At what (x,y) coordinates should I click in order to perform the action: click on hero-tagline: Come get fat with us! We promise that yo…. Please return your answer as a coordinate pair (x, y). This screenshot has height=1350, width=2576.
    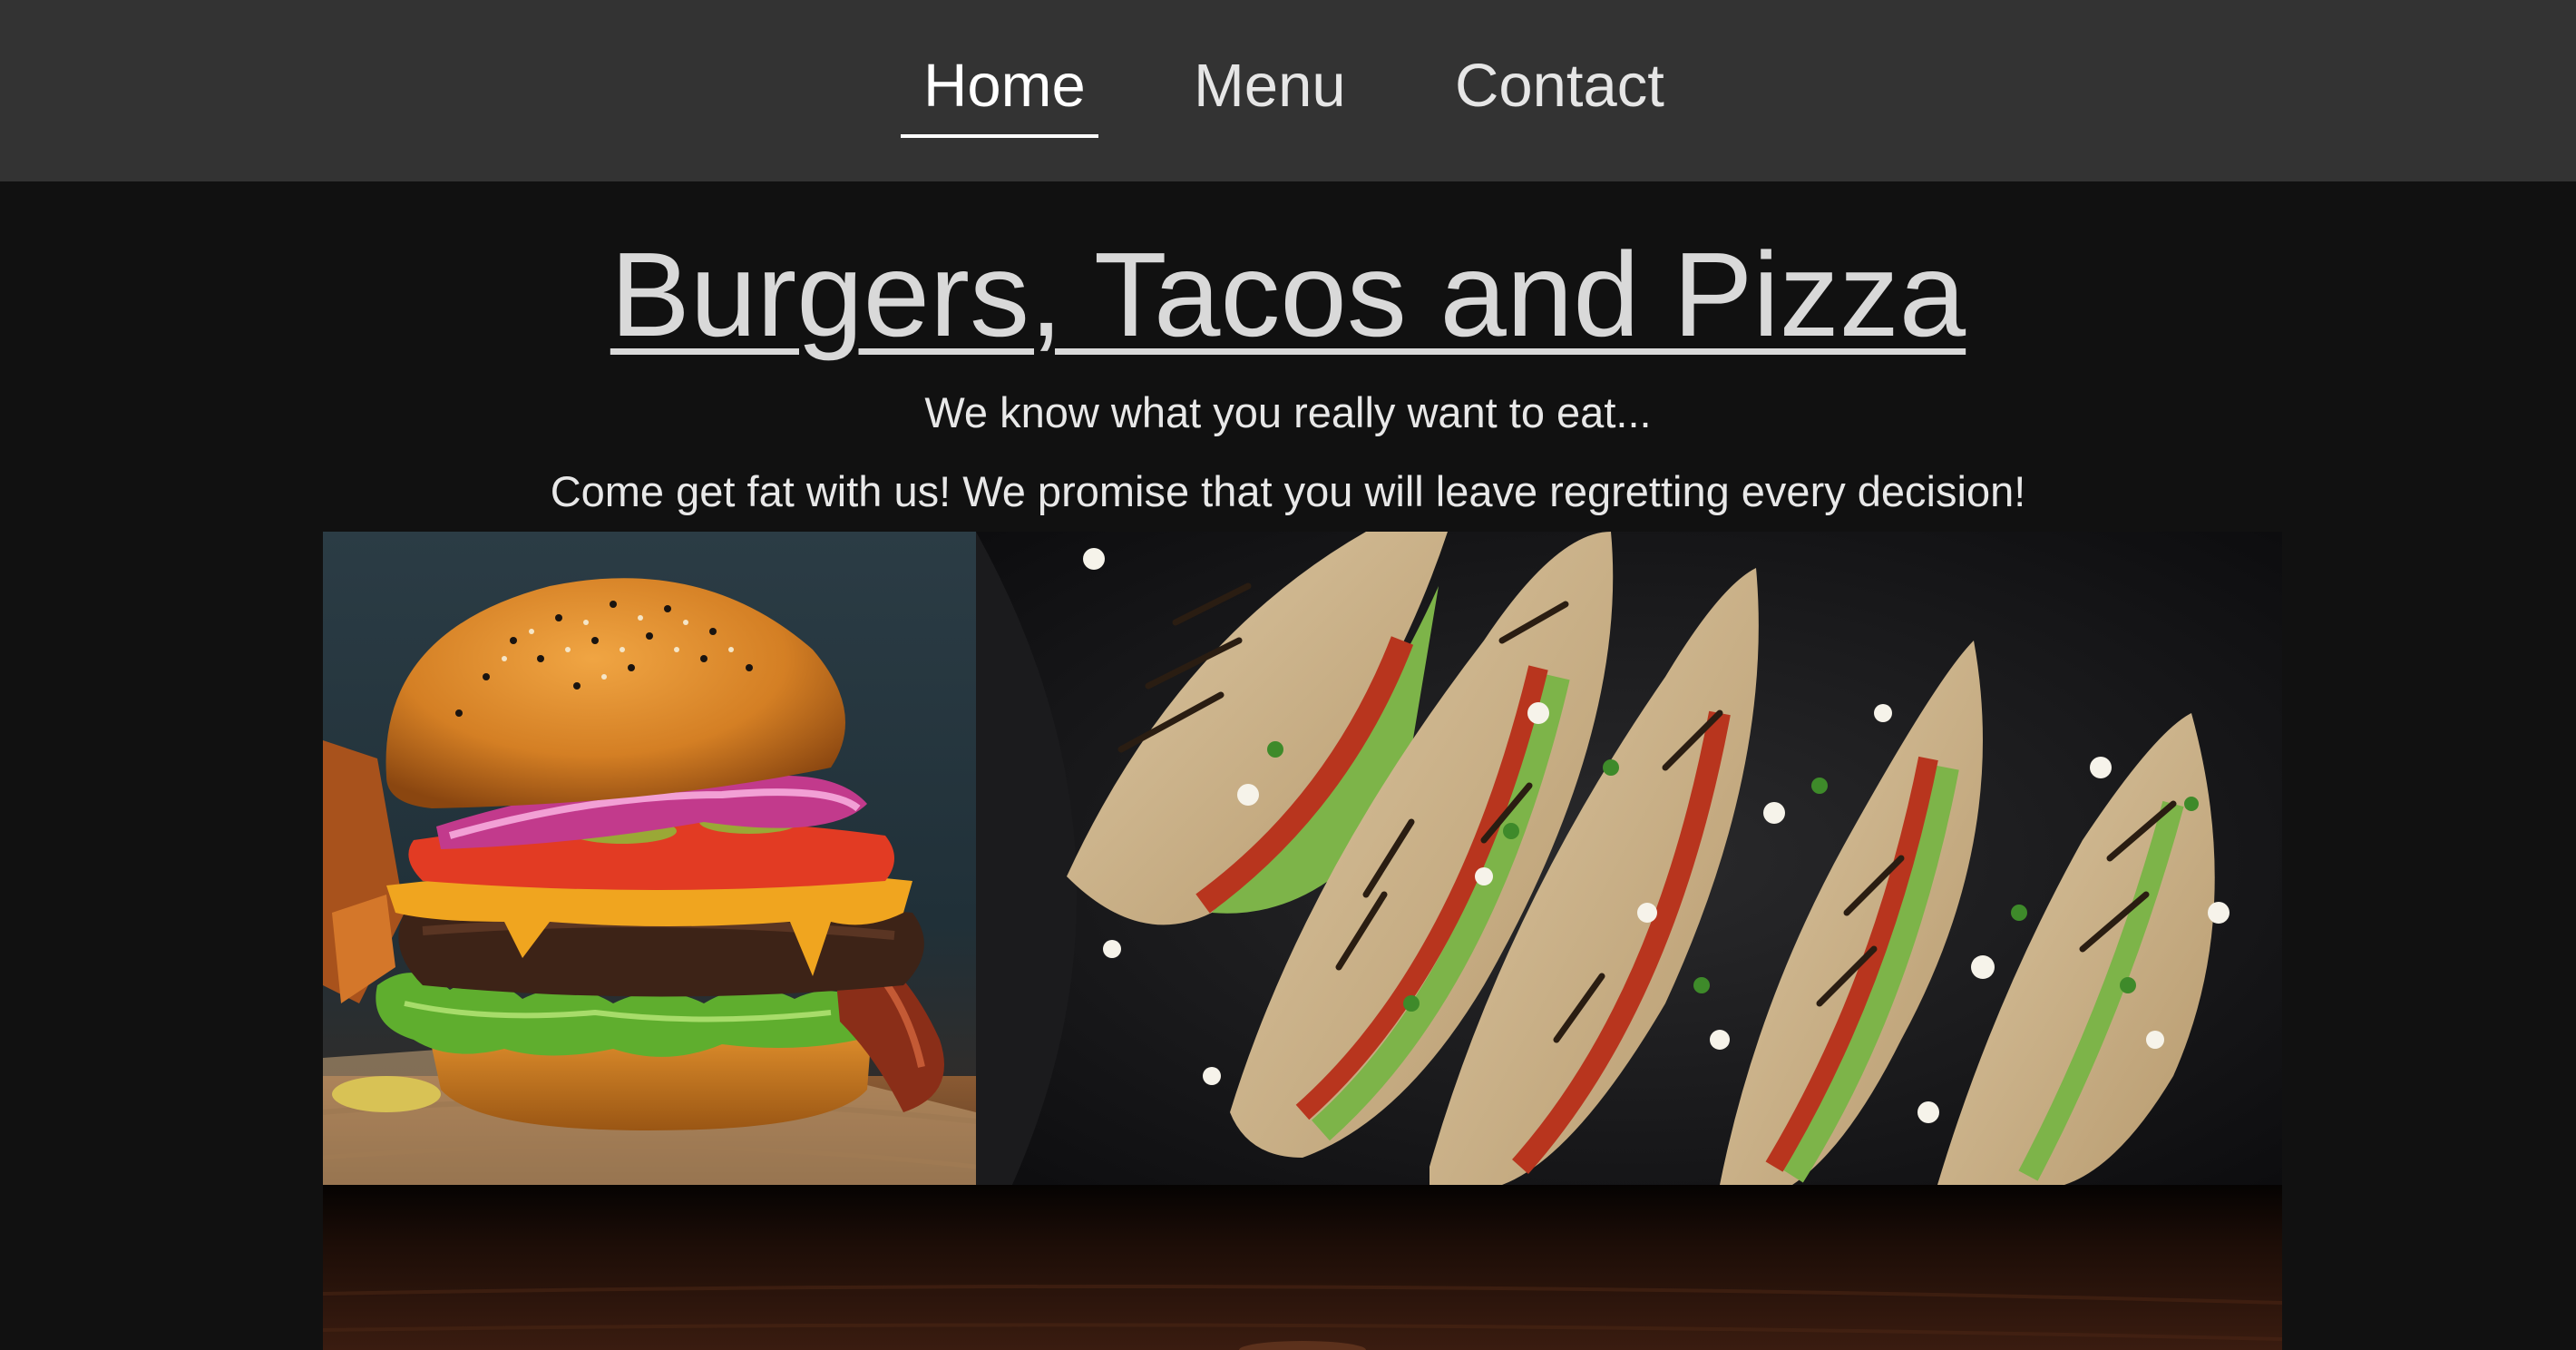
    Looking at the image, I should click on (1288, 491).